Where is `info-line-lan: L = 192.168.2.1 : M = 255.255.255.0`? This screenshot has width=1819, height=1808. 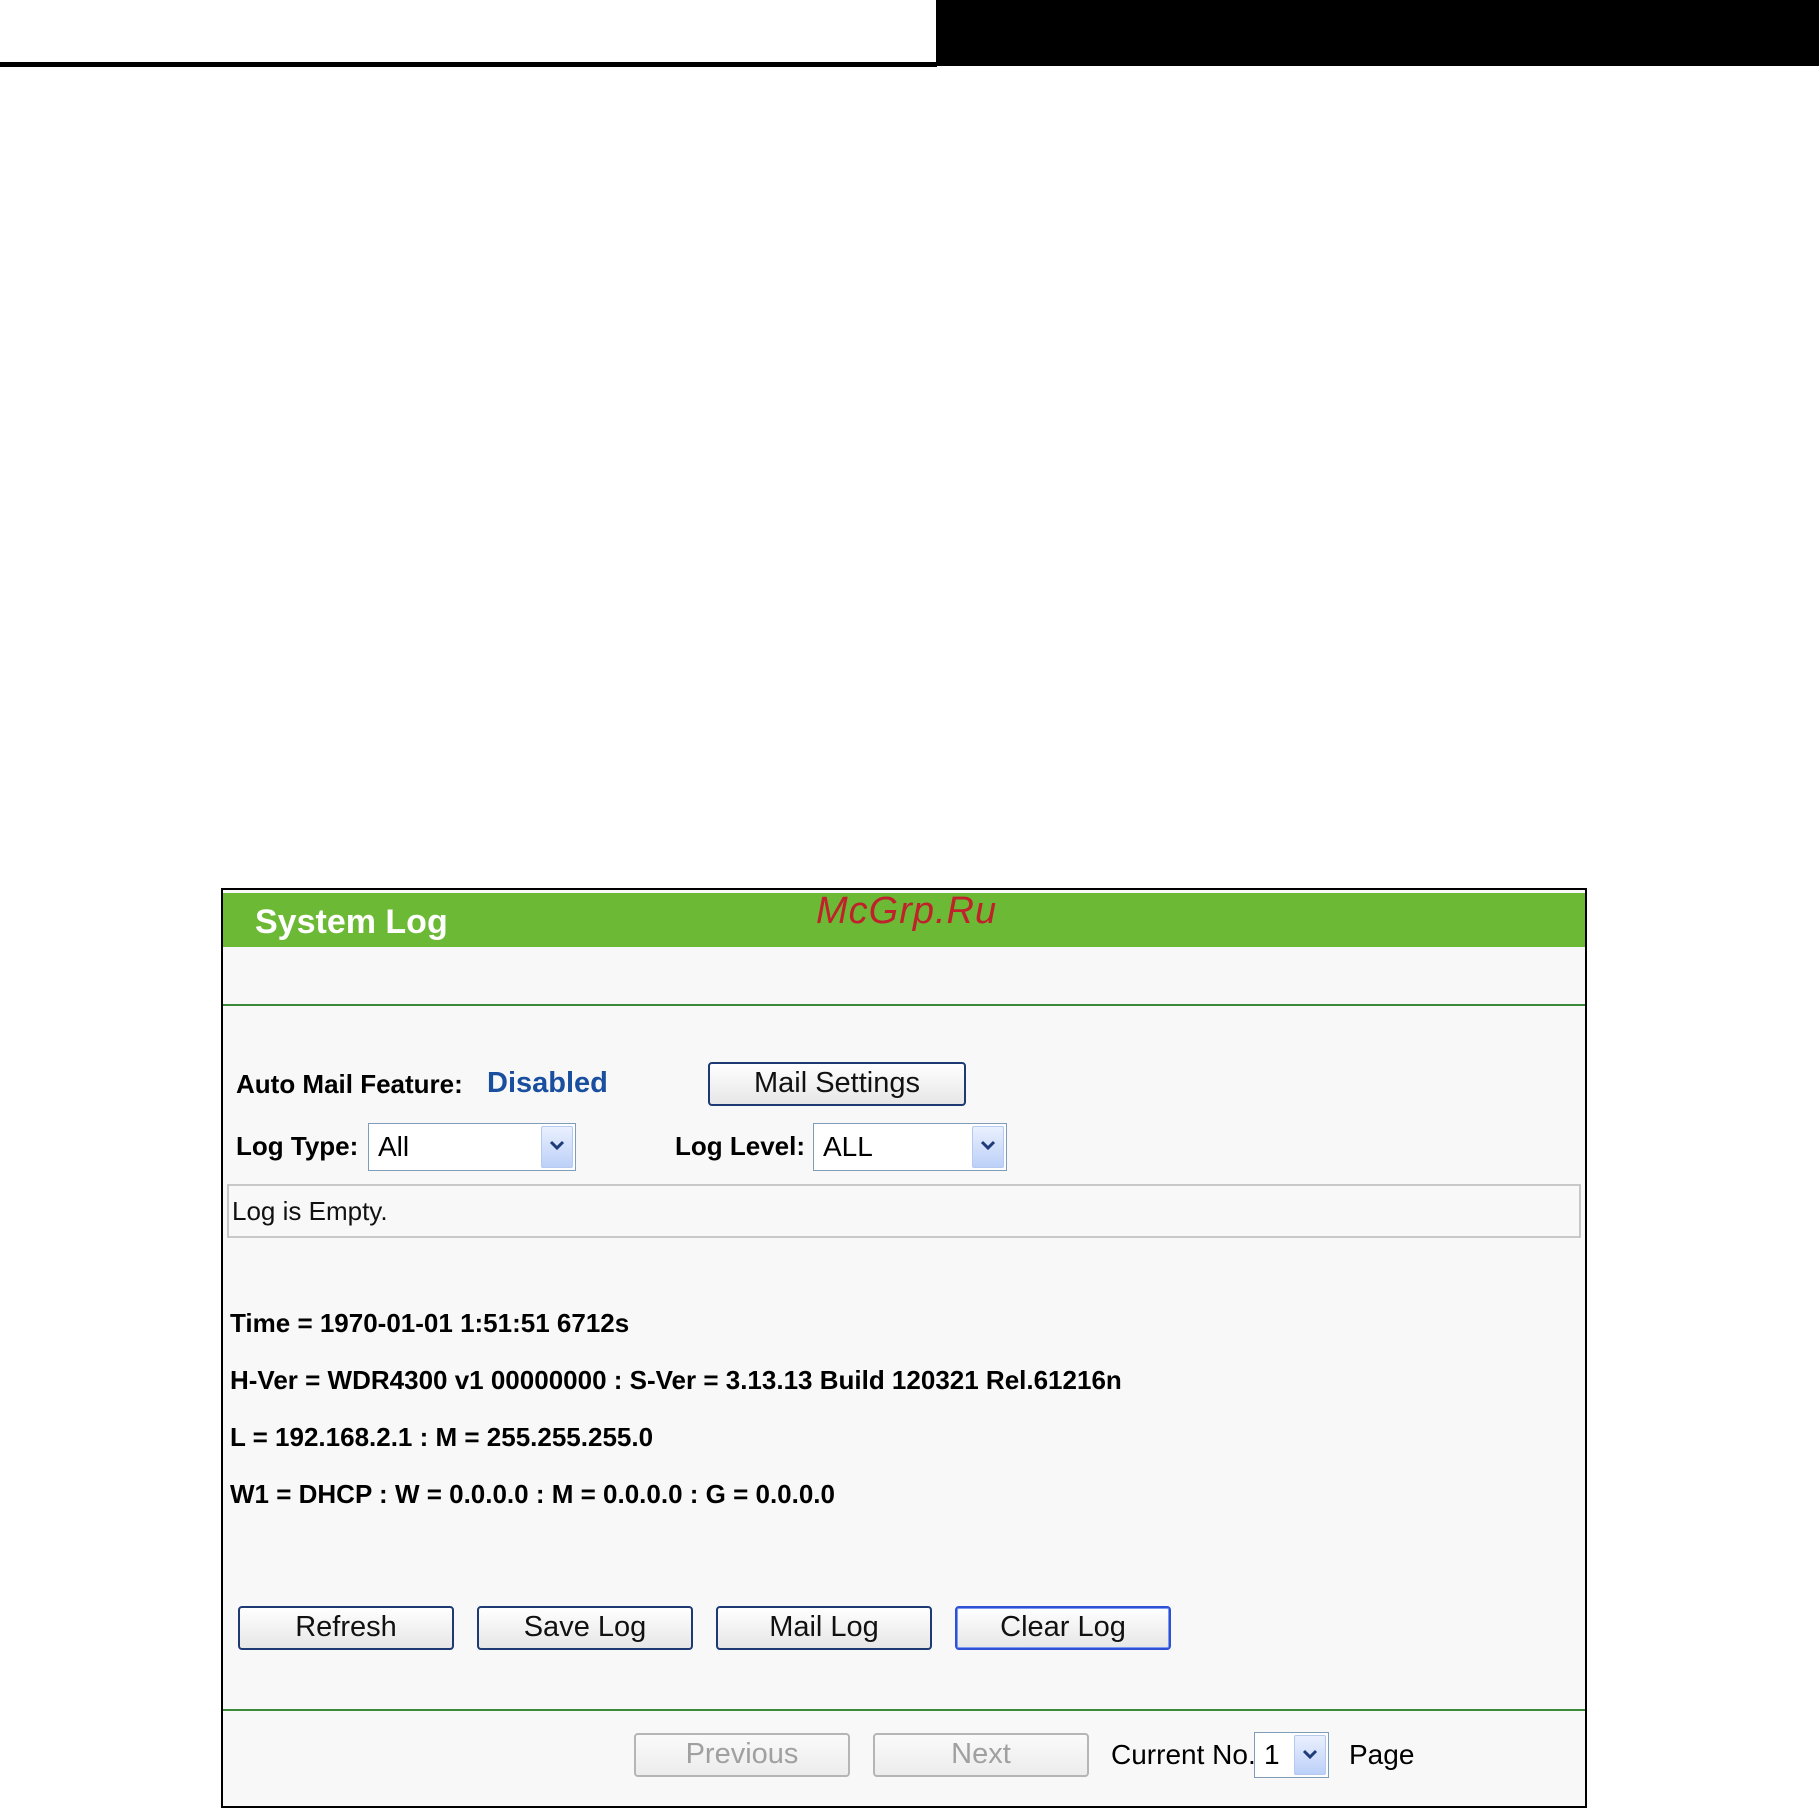
info-line-lan: L = 192.168.2.1 : M = 255.255.255.0 is located at coordinates (442, 1437).